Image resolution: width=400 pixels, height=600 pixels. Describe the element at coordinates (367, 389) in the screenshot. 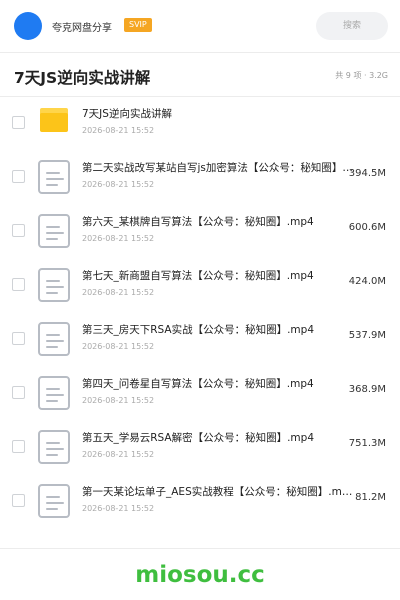

I see `item-size: 368.9M` at that location.